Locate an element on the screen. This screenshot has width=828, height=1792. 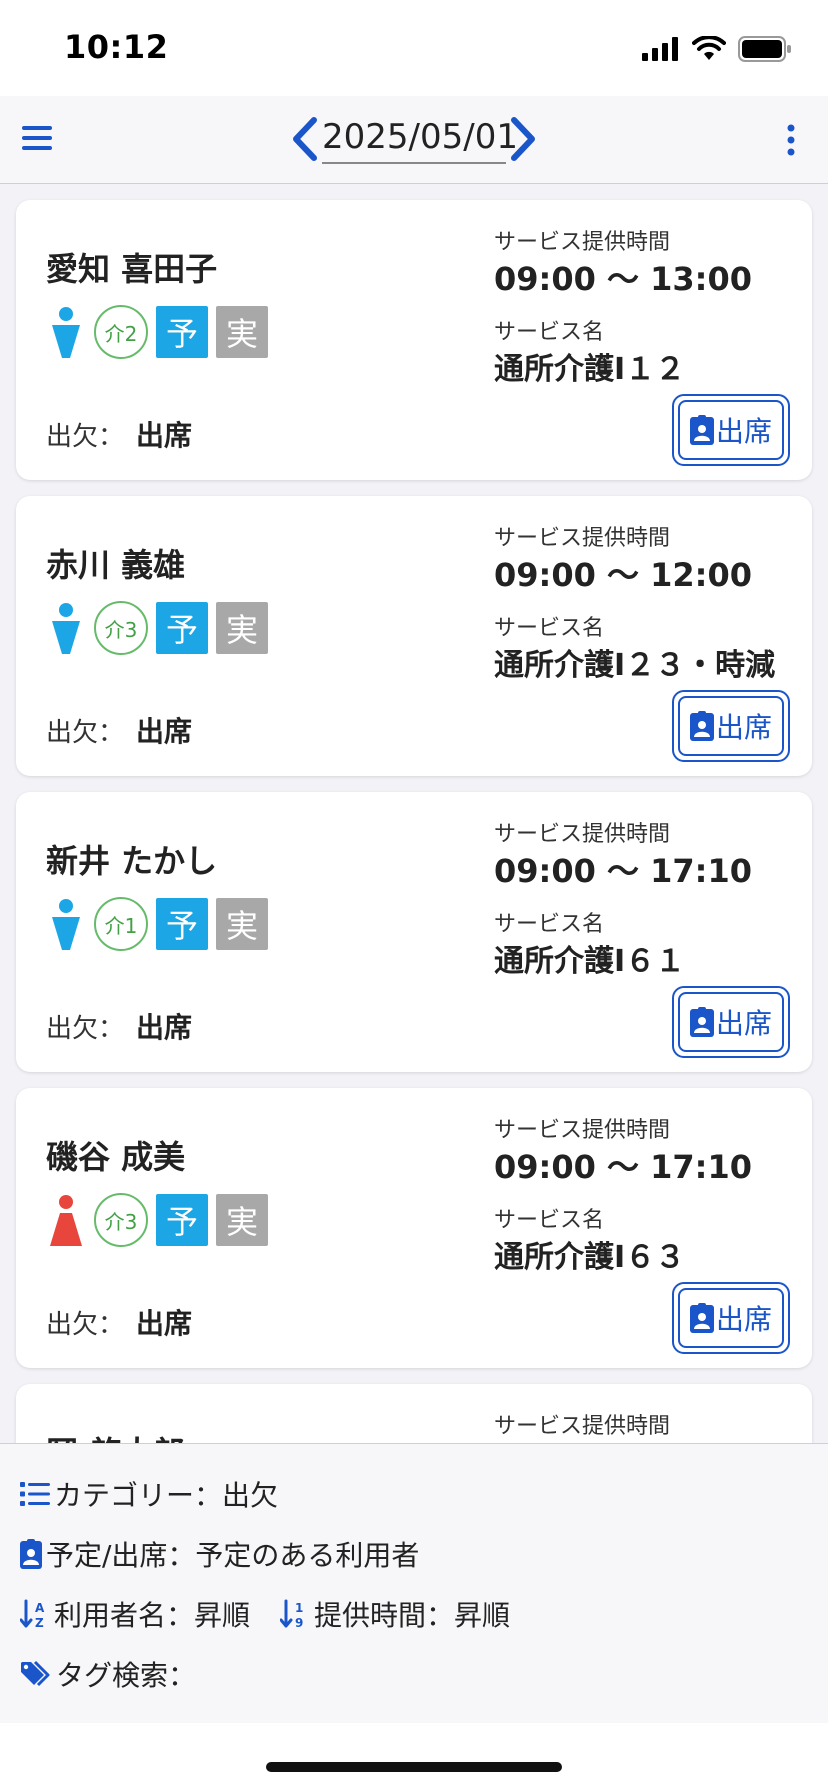
sort-options: A Z 利用者名：昇順 1 9 提供時間：昇順 is located at coordinates (265, 1614).